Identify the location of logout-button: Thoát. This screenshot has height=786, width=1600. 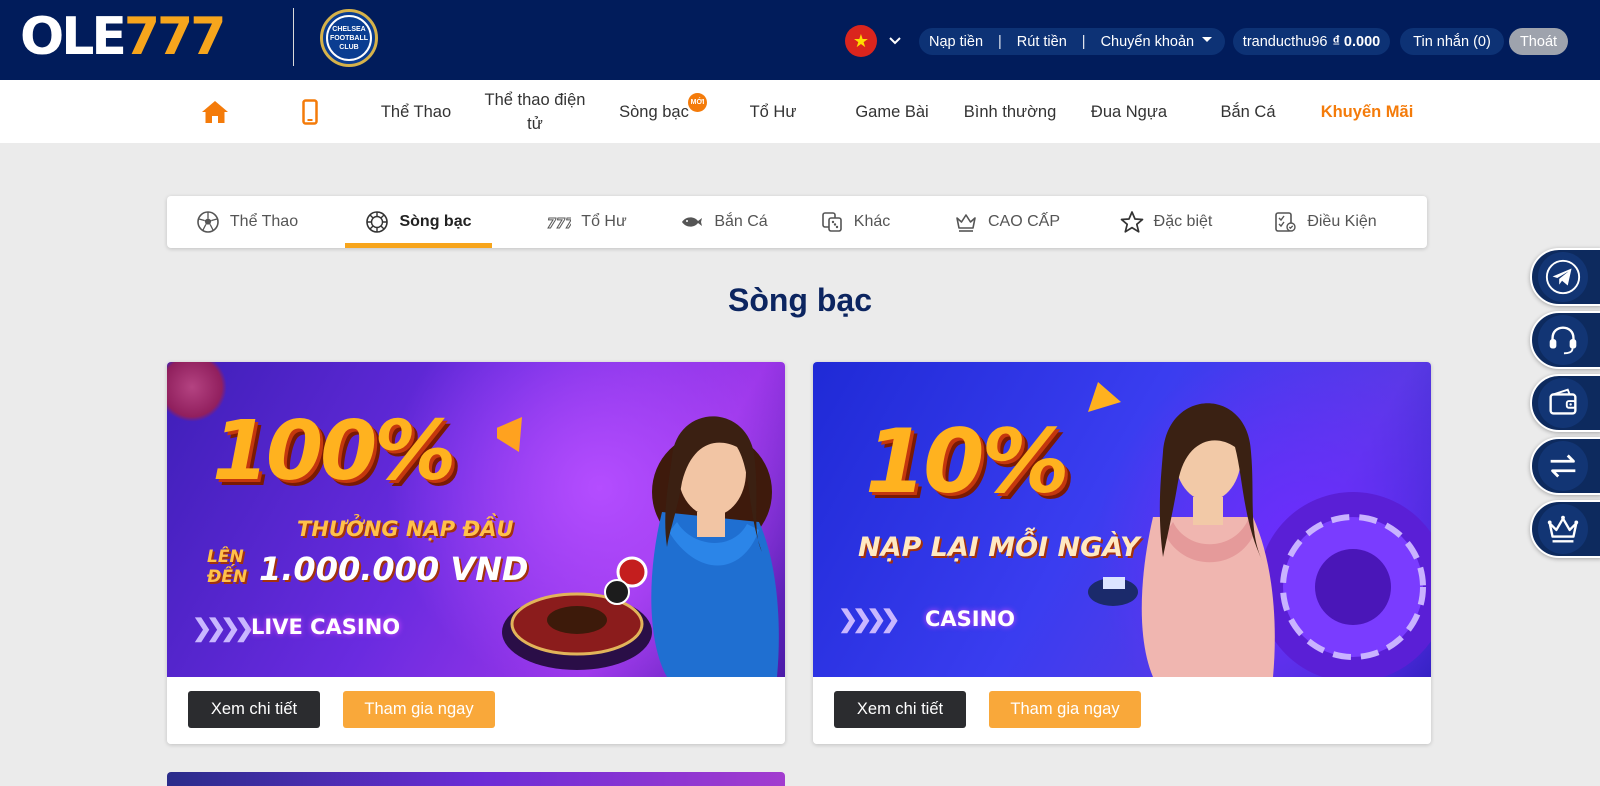
(1538, 41).